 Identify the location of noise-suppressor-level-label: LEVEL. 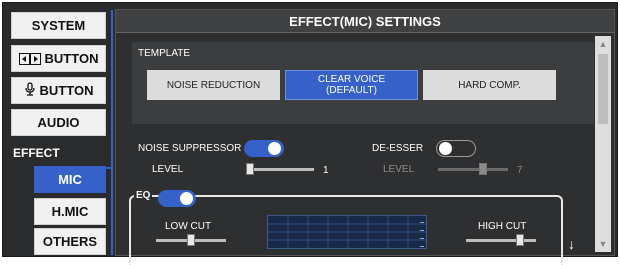
(168, 169).